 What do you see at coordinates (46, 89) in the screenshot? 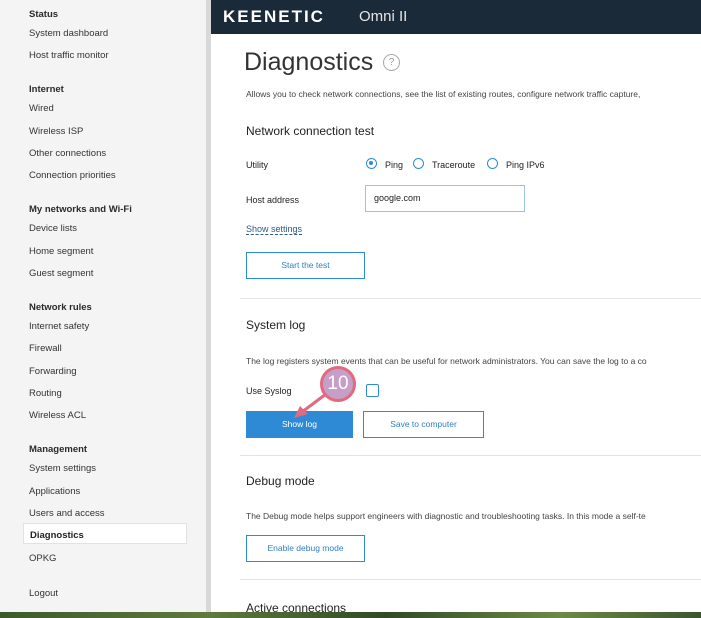
I see `sidebar-section-internet: Internet` at bounding box center [46, 89].